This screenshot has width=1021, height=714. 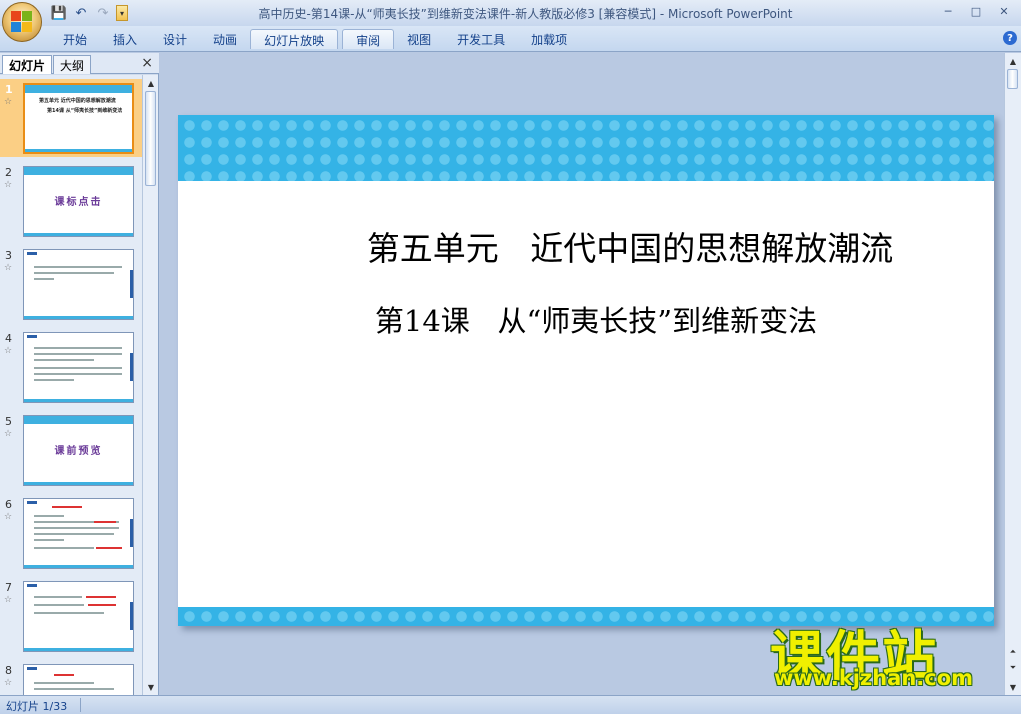 I want to click on thumbnail-slide-1: 1 ☆ 第五单元 近代中国的思想解放潮流 第14课 从“师夷长技”到维新变法, so click(x=71, y=118).